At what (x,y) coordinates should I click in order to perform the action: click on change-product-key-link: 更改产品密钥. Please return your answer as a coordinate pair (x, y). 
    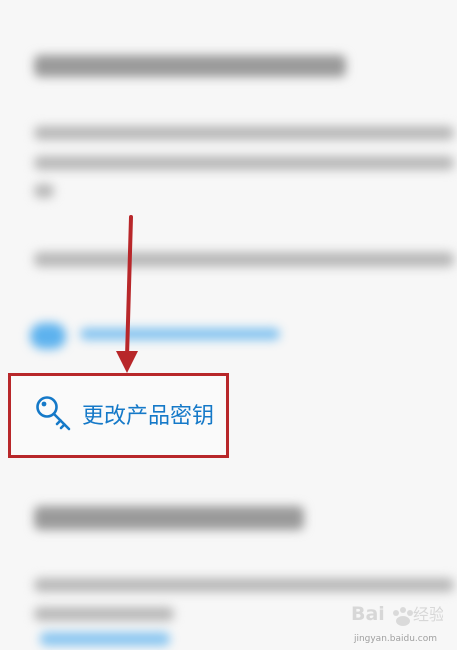
    Looking at the image, I should click on (124, 414).